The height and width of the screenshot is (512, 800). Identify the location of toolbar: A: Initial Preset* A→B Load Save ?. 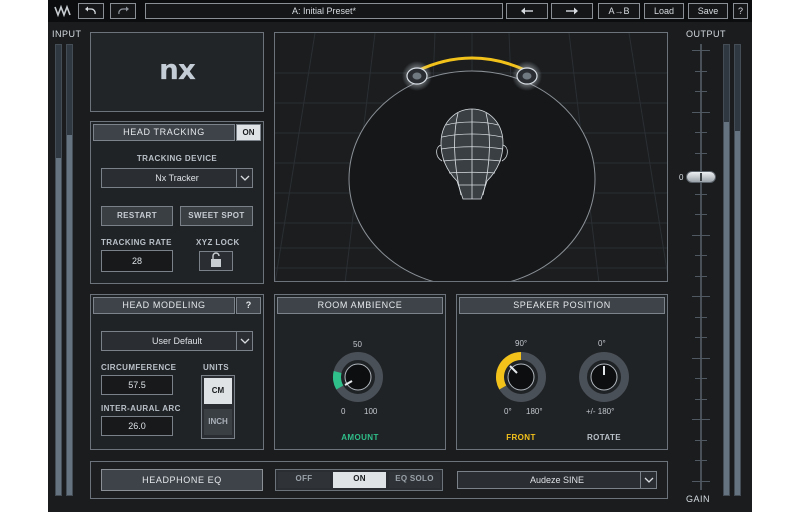
(400, 11).